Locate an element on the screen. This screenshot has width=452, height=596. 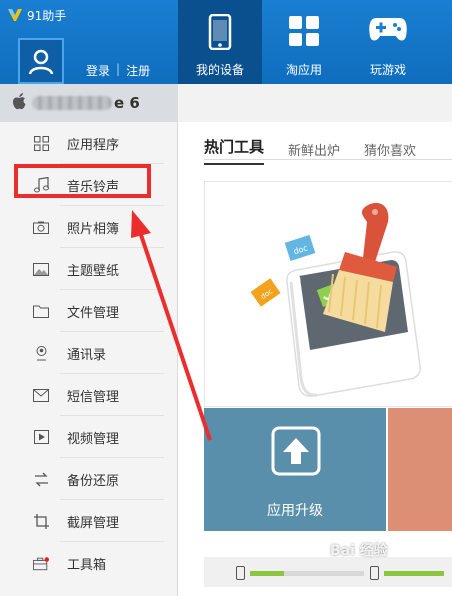
sidebar-item-label: 截屏管理 is located at coordinates (93, 523).